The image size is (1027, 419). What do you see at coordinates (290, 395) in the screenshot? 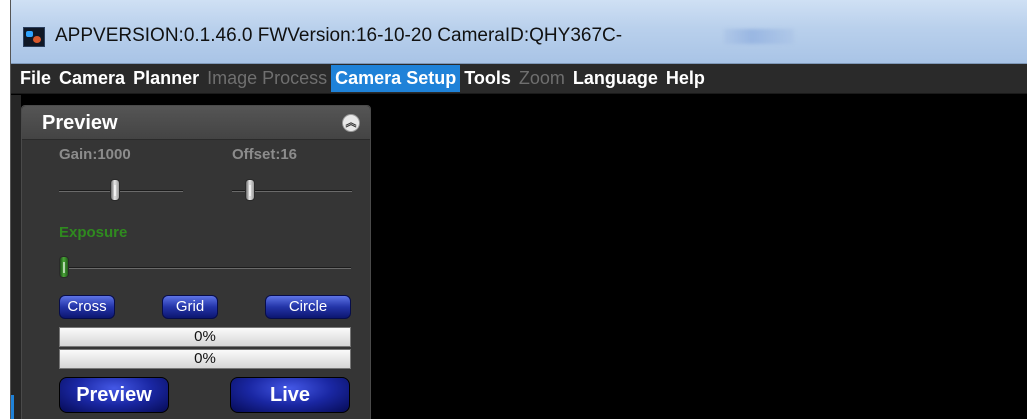
I see `live-button: Live` at bounding box center [290, 395].